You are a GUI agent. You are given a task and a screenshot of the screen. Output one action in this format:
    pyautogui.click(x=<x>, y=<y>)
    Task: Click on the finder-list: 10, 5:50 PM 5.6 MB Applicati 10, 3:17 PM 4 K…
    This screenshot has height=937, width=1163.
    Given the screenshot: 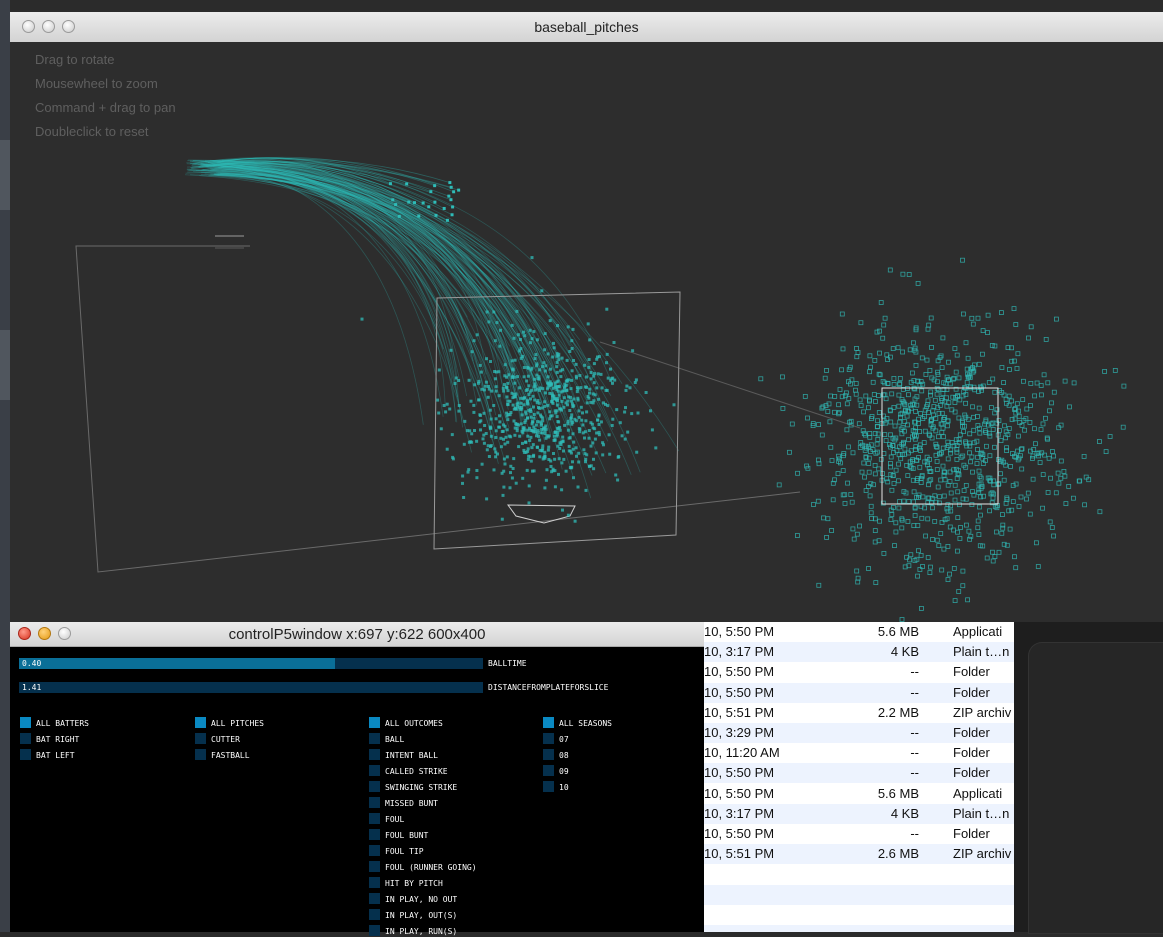 What is the action you would take?
    pyautogui.click(x=859, y=777)
    